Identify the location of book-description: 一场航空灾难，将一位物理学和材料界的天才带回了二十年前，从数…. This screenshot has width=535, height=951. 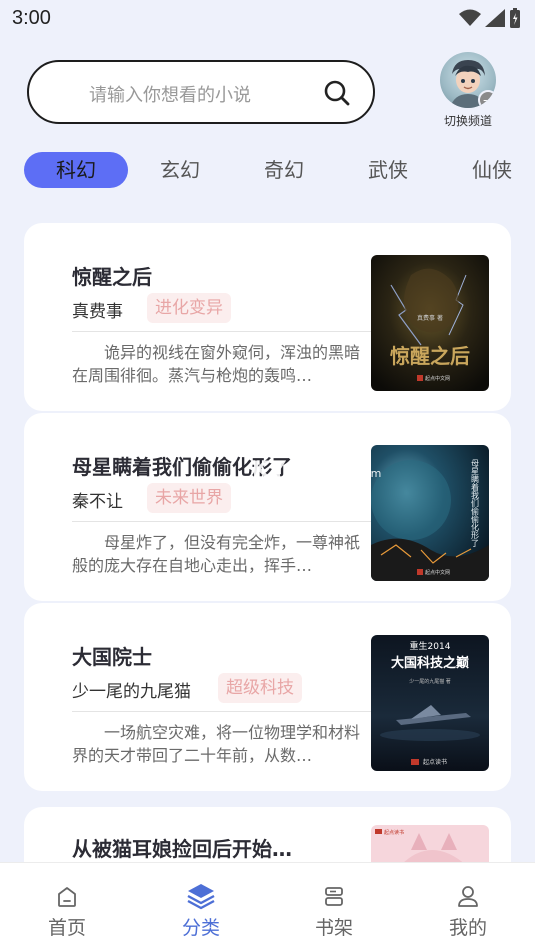
(216, 744).